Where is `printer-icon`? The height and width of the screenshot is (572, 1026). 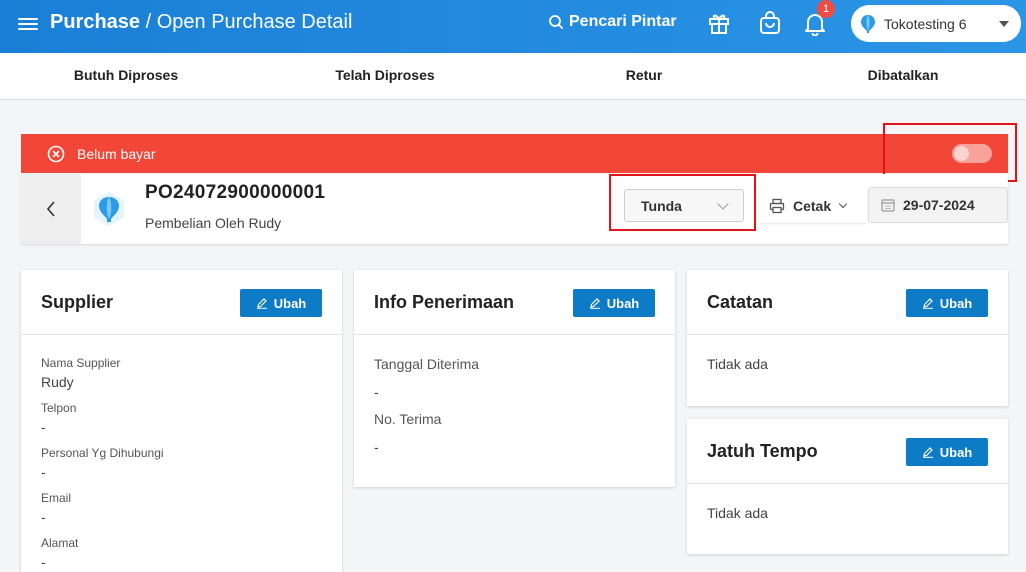 printer-icon is located at coordinates (777, 205).